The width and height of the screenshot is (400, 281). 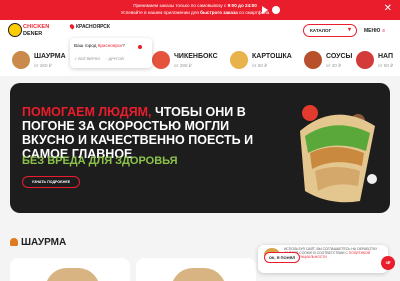 I want to click on category-price: от 20 ₽, so click(x=334, y=65).